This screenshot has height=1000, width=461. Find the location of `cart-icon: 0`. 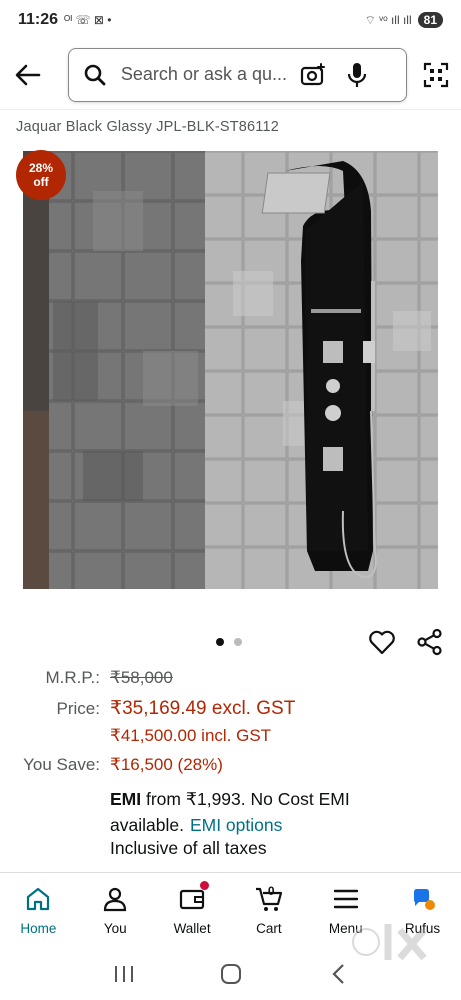

cart-icon: 0 is located at coordinates (269, 898).